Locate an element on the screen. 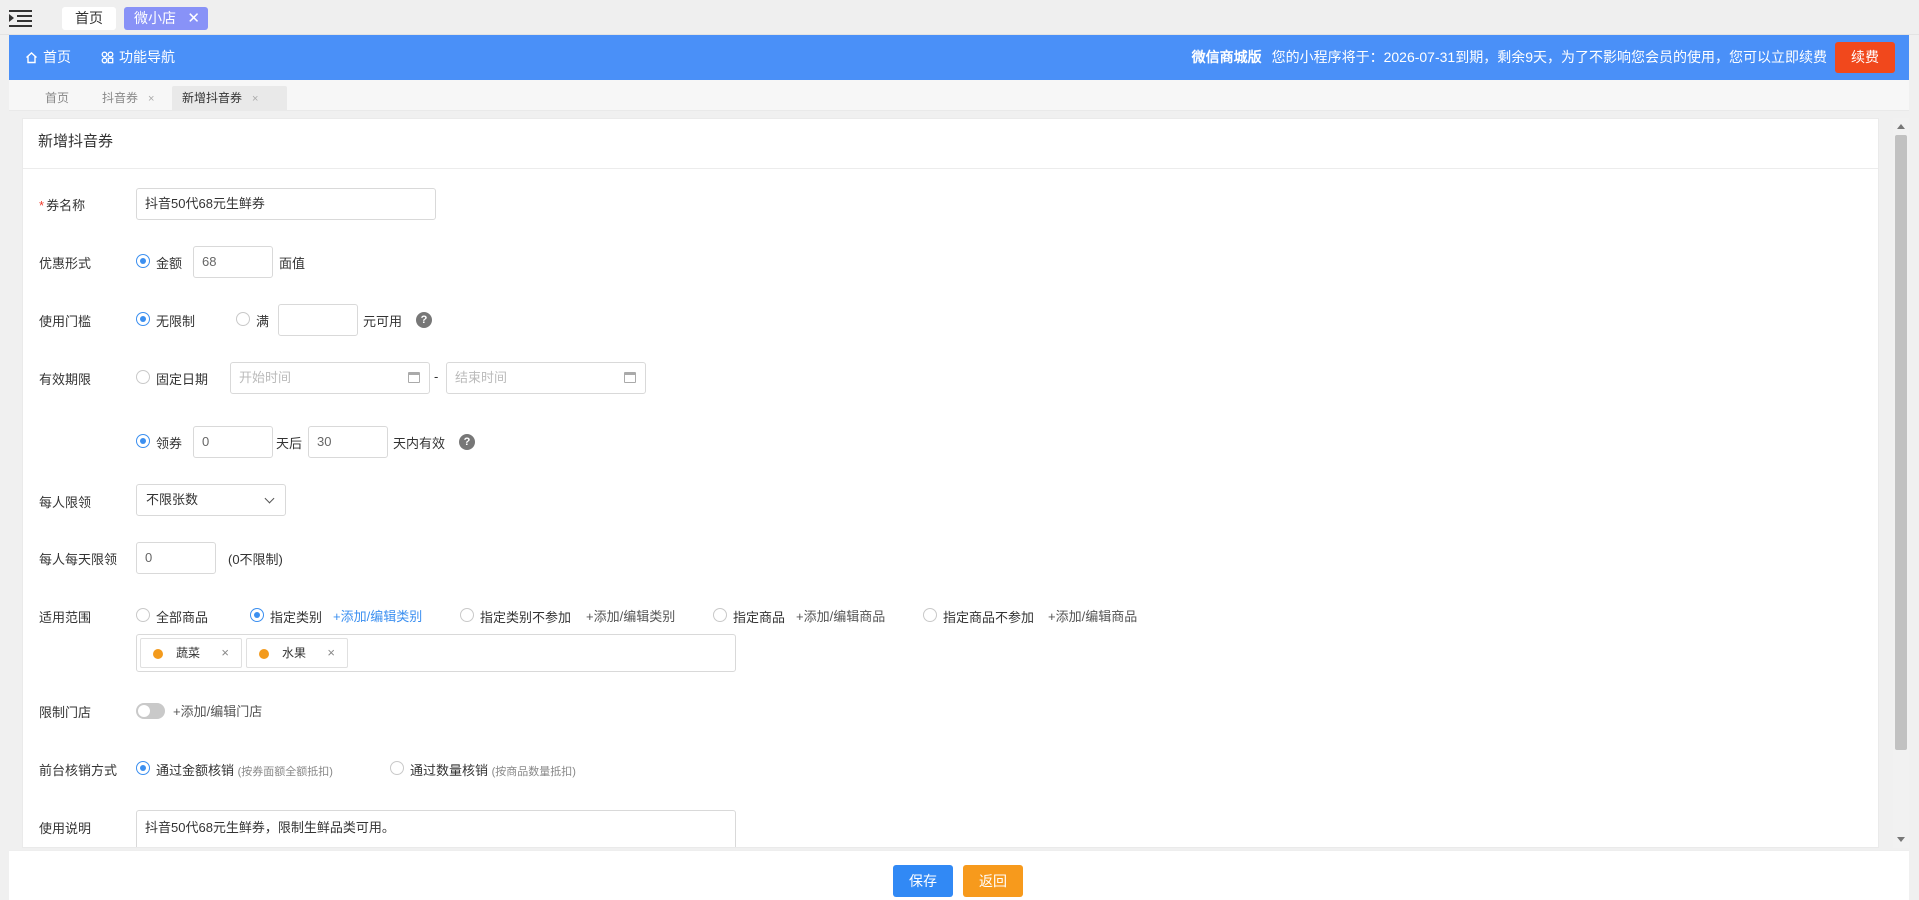 The width and height of the screenshot is (1919, 900). scope-goods-label: 指定商品 is located at coordinates (759, 617).